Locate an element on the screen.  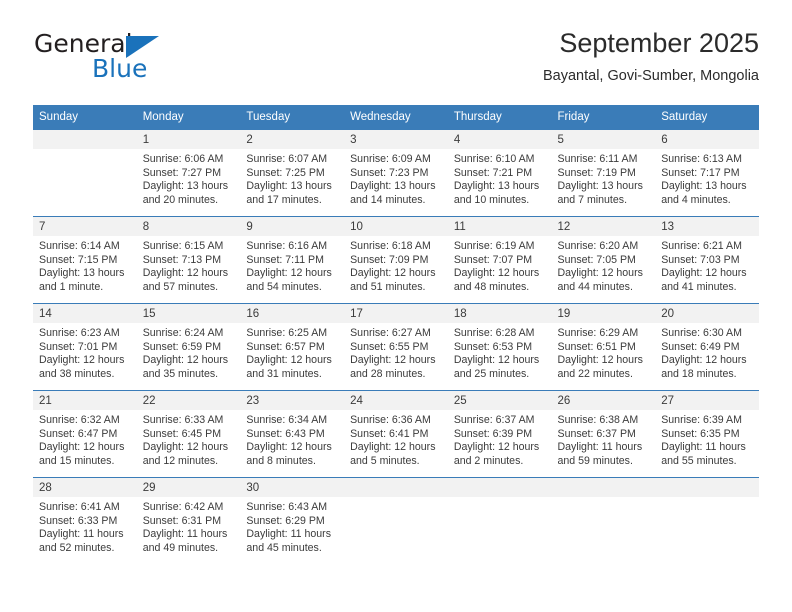
day-number: 28 is located at coordinates (45, 488).